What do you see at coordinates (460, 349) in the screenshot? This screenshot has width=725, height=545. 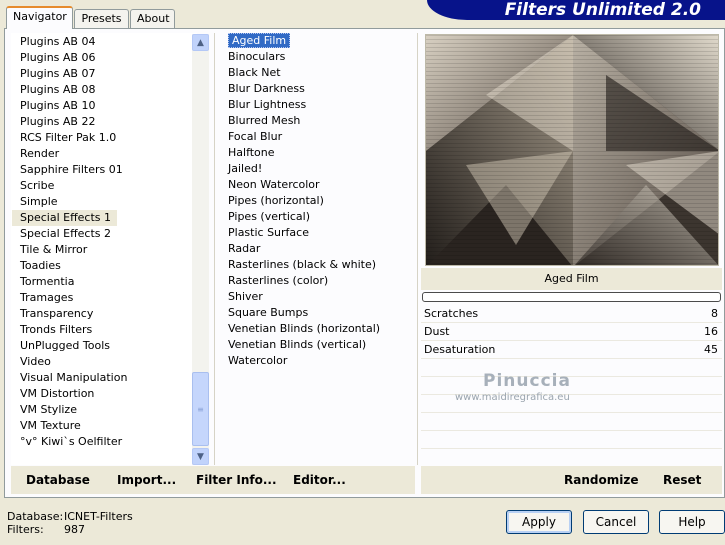 I see `param-label: Desaturation` at bounding box center [460, 349].